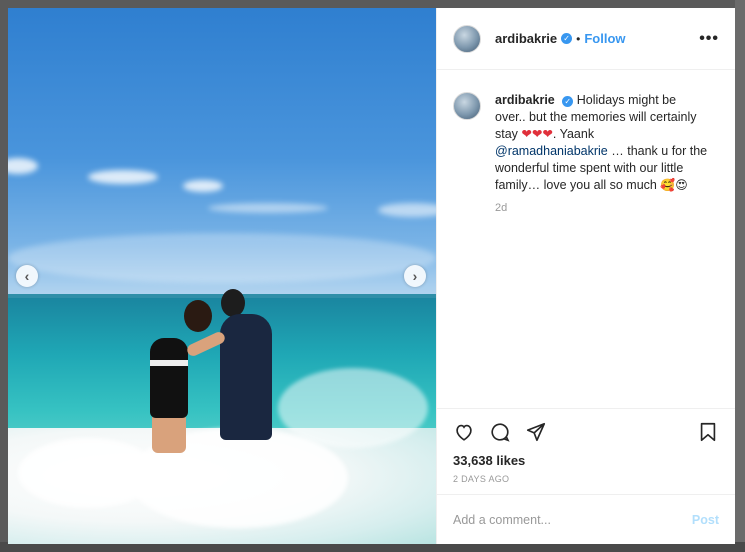  Describe the element at coordinates (198, 316) in the screenshot. I see `woman-head` at that location.